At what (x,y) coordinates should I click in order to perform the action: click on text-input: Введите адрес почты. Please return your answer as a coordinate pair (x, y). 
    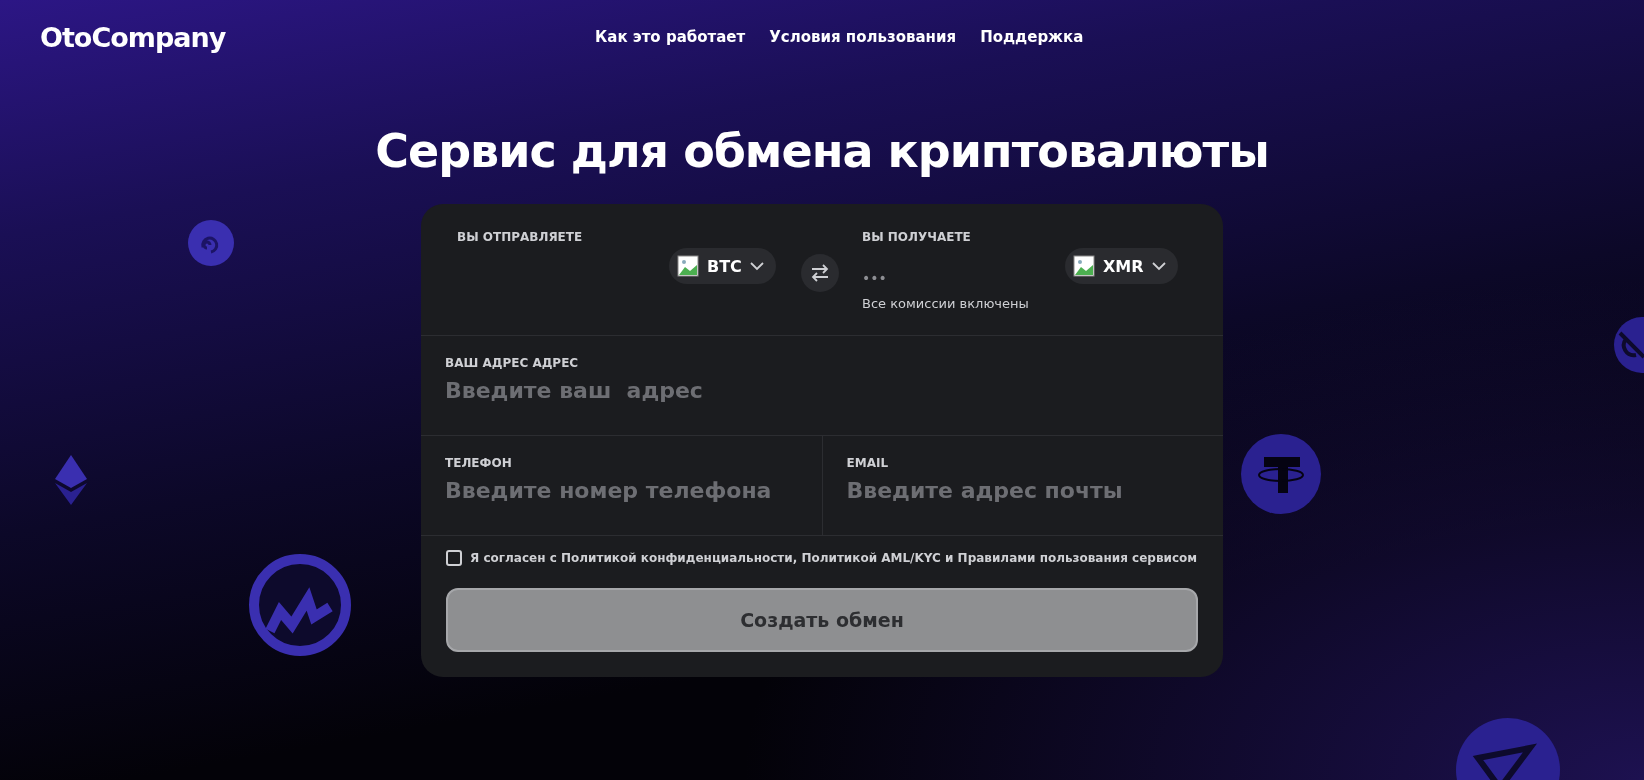
    Looking at the image, I should click on (1022, 490).